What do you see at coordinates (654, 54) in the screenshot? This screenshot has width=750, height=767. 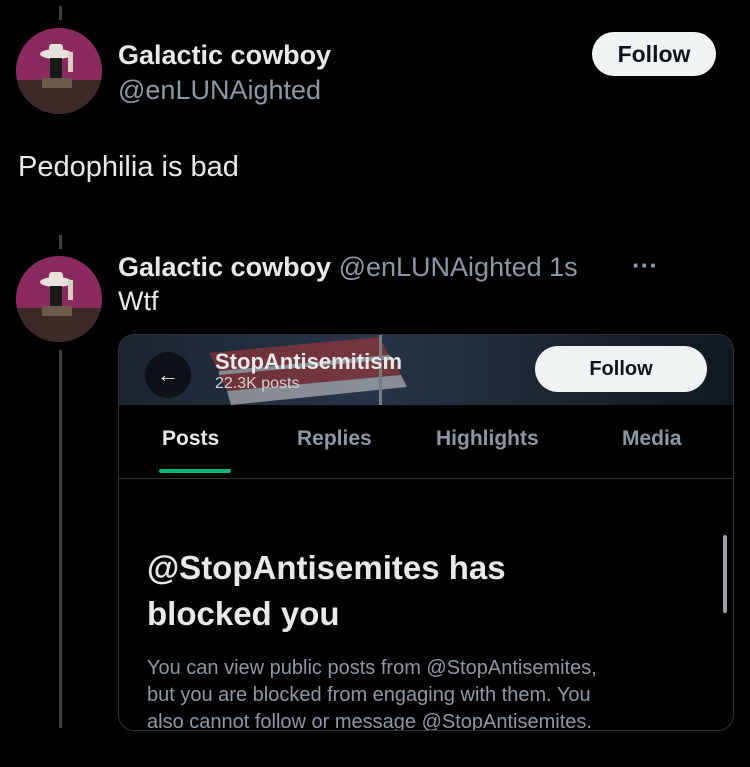 I see `follow-button: Follow` at bounding box center [654, 54].